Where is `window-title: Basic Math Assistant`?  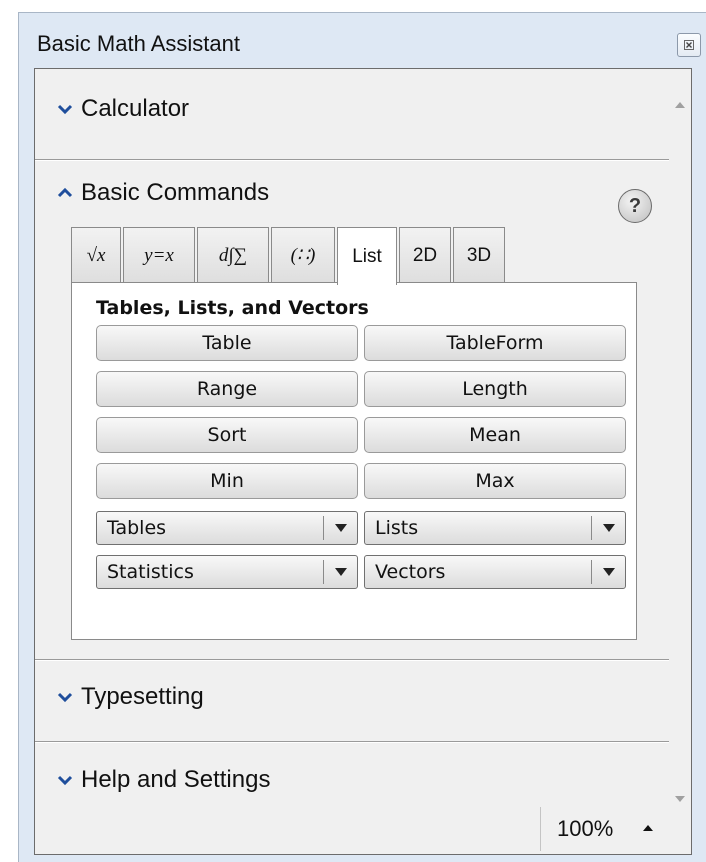 window-title: Basic Math Assistant is located at coordinates (138, 43).